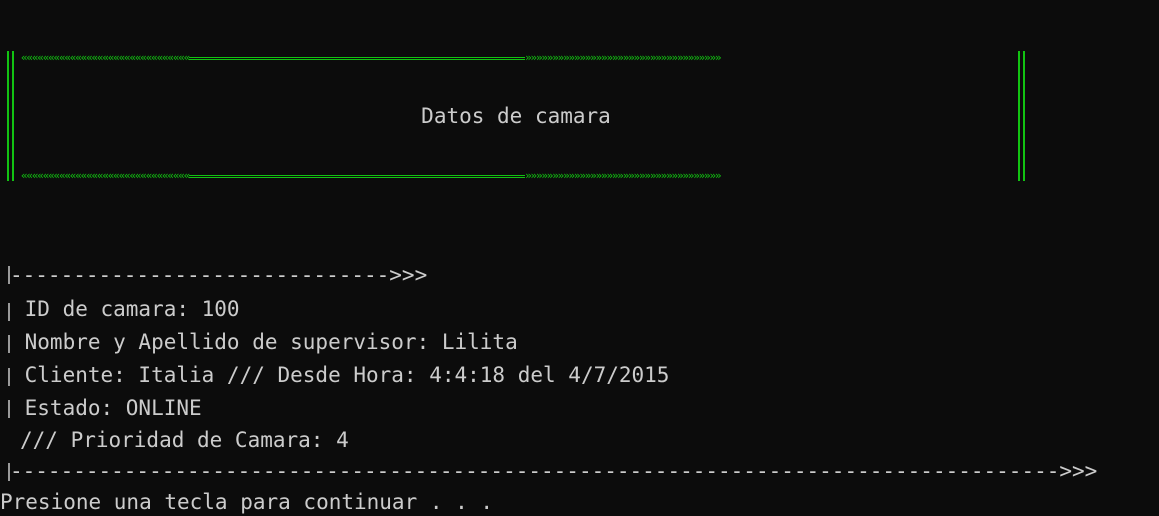  I want to click on state-line: Estado: ONLINE, so click(107, 408).